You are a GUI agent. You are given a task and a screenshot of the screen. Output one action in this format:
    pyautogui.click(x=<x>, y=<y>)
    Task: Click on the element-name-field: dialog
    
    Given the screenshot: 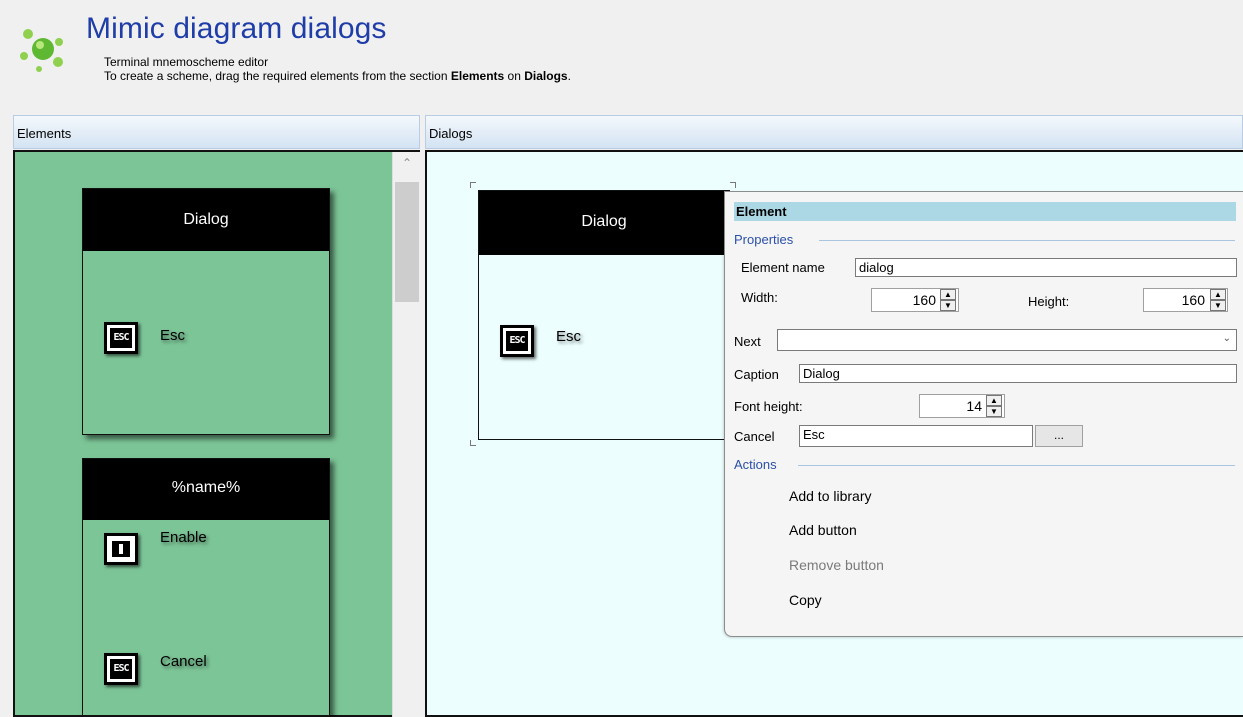 What is the action you would take?
    pyautogui.click(x=1046, y=267)
    